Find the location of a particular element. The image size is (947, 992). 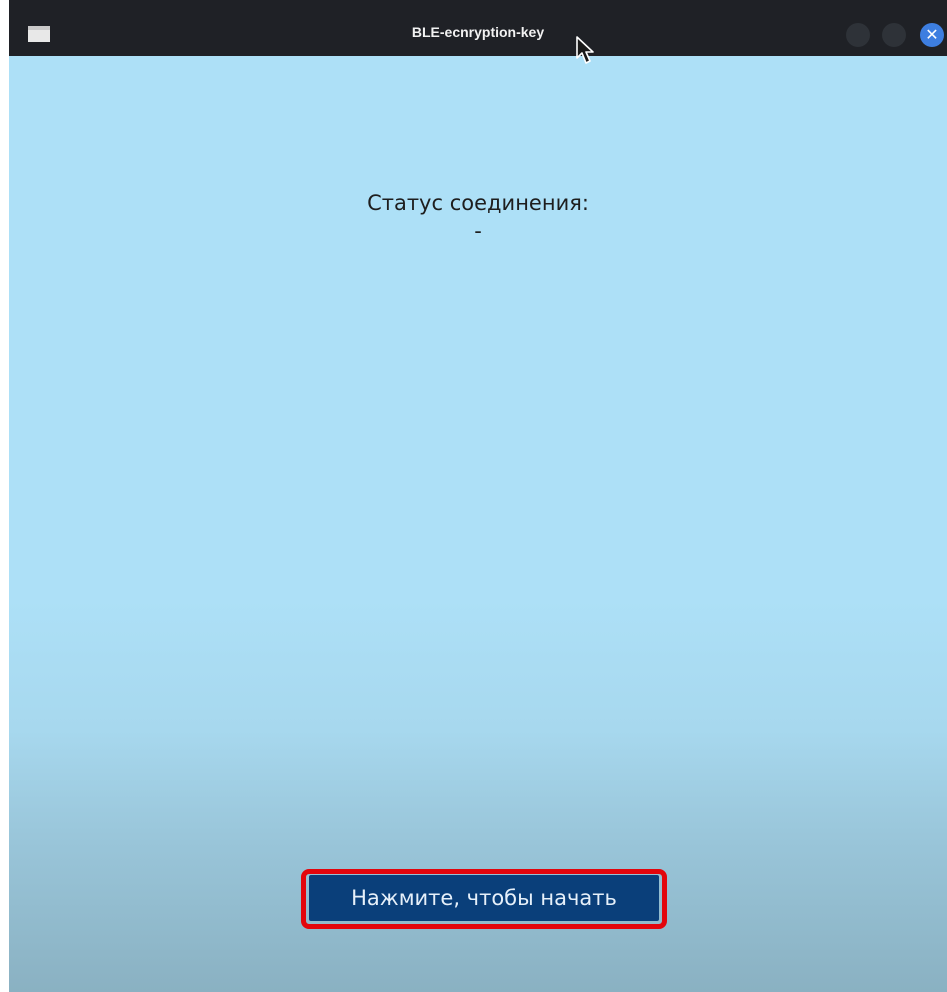

window-title: BLE-ecnryption-key is located at coordinates (478, 32).